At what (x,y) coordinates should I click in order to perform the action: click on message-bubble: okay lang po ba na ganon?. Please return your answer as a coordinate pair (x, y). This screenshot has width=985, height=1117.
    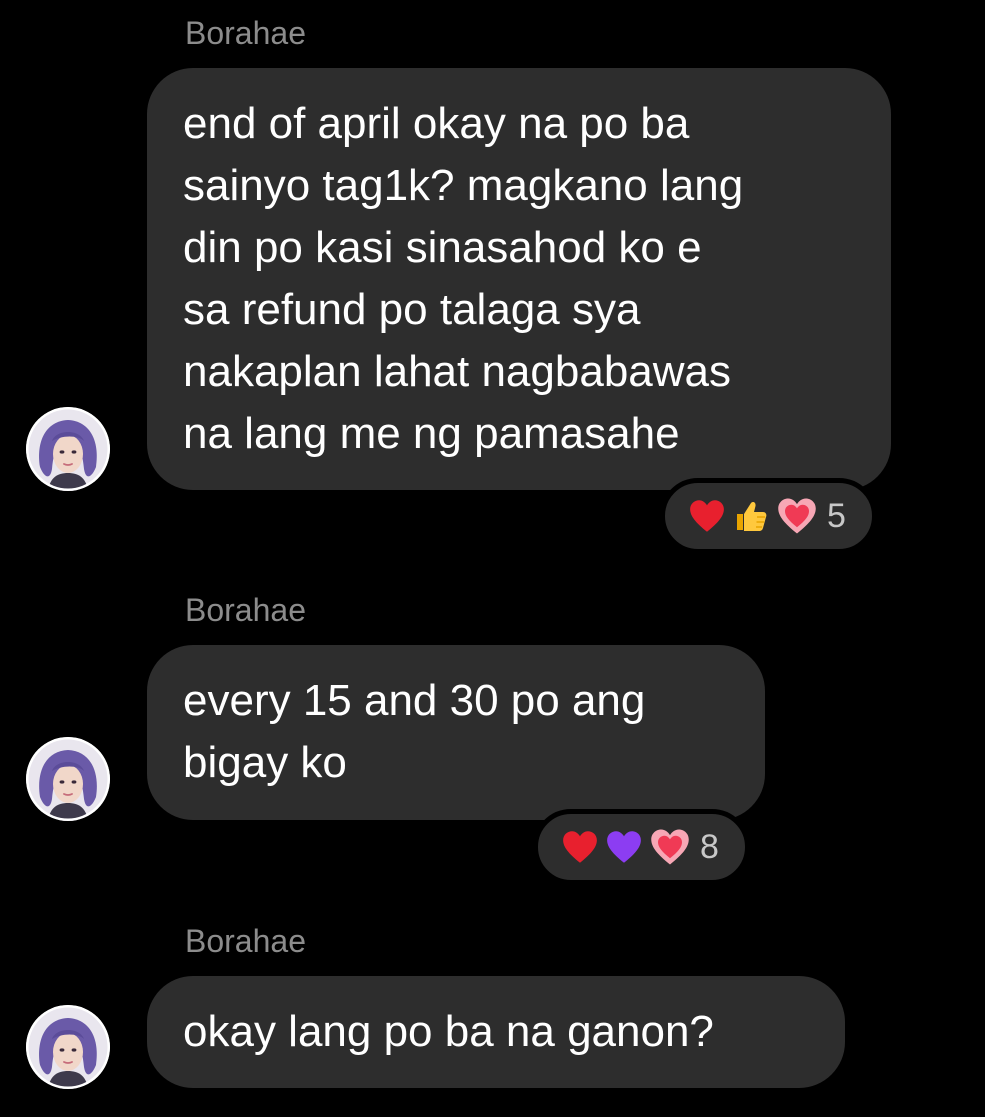
    Looking at the image, I should click on (496, 1032).